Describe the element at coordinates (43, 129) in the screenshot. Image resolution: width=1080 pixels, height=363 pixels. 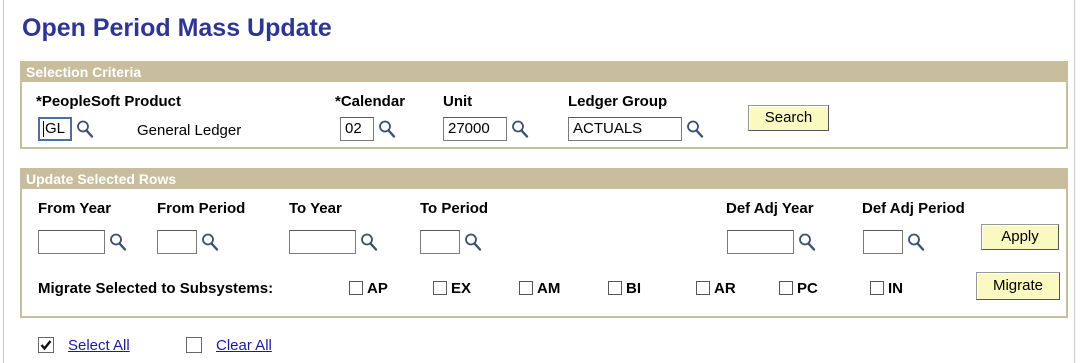
I see `text-caret` at that location.